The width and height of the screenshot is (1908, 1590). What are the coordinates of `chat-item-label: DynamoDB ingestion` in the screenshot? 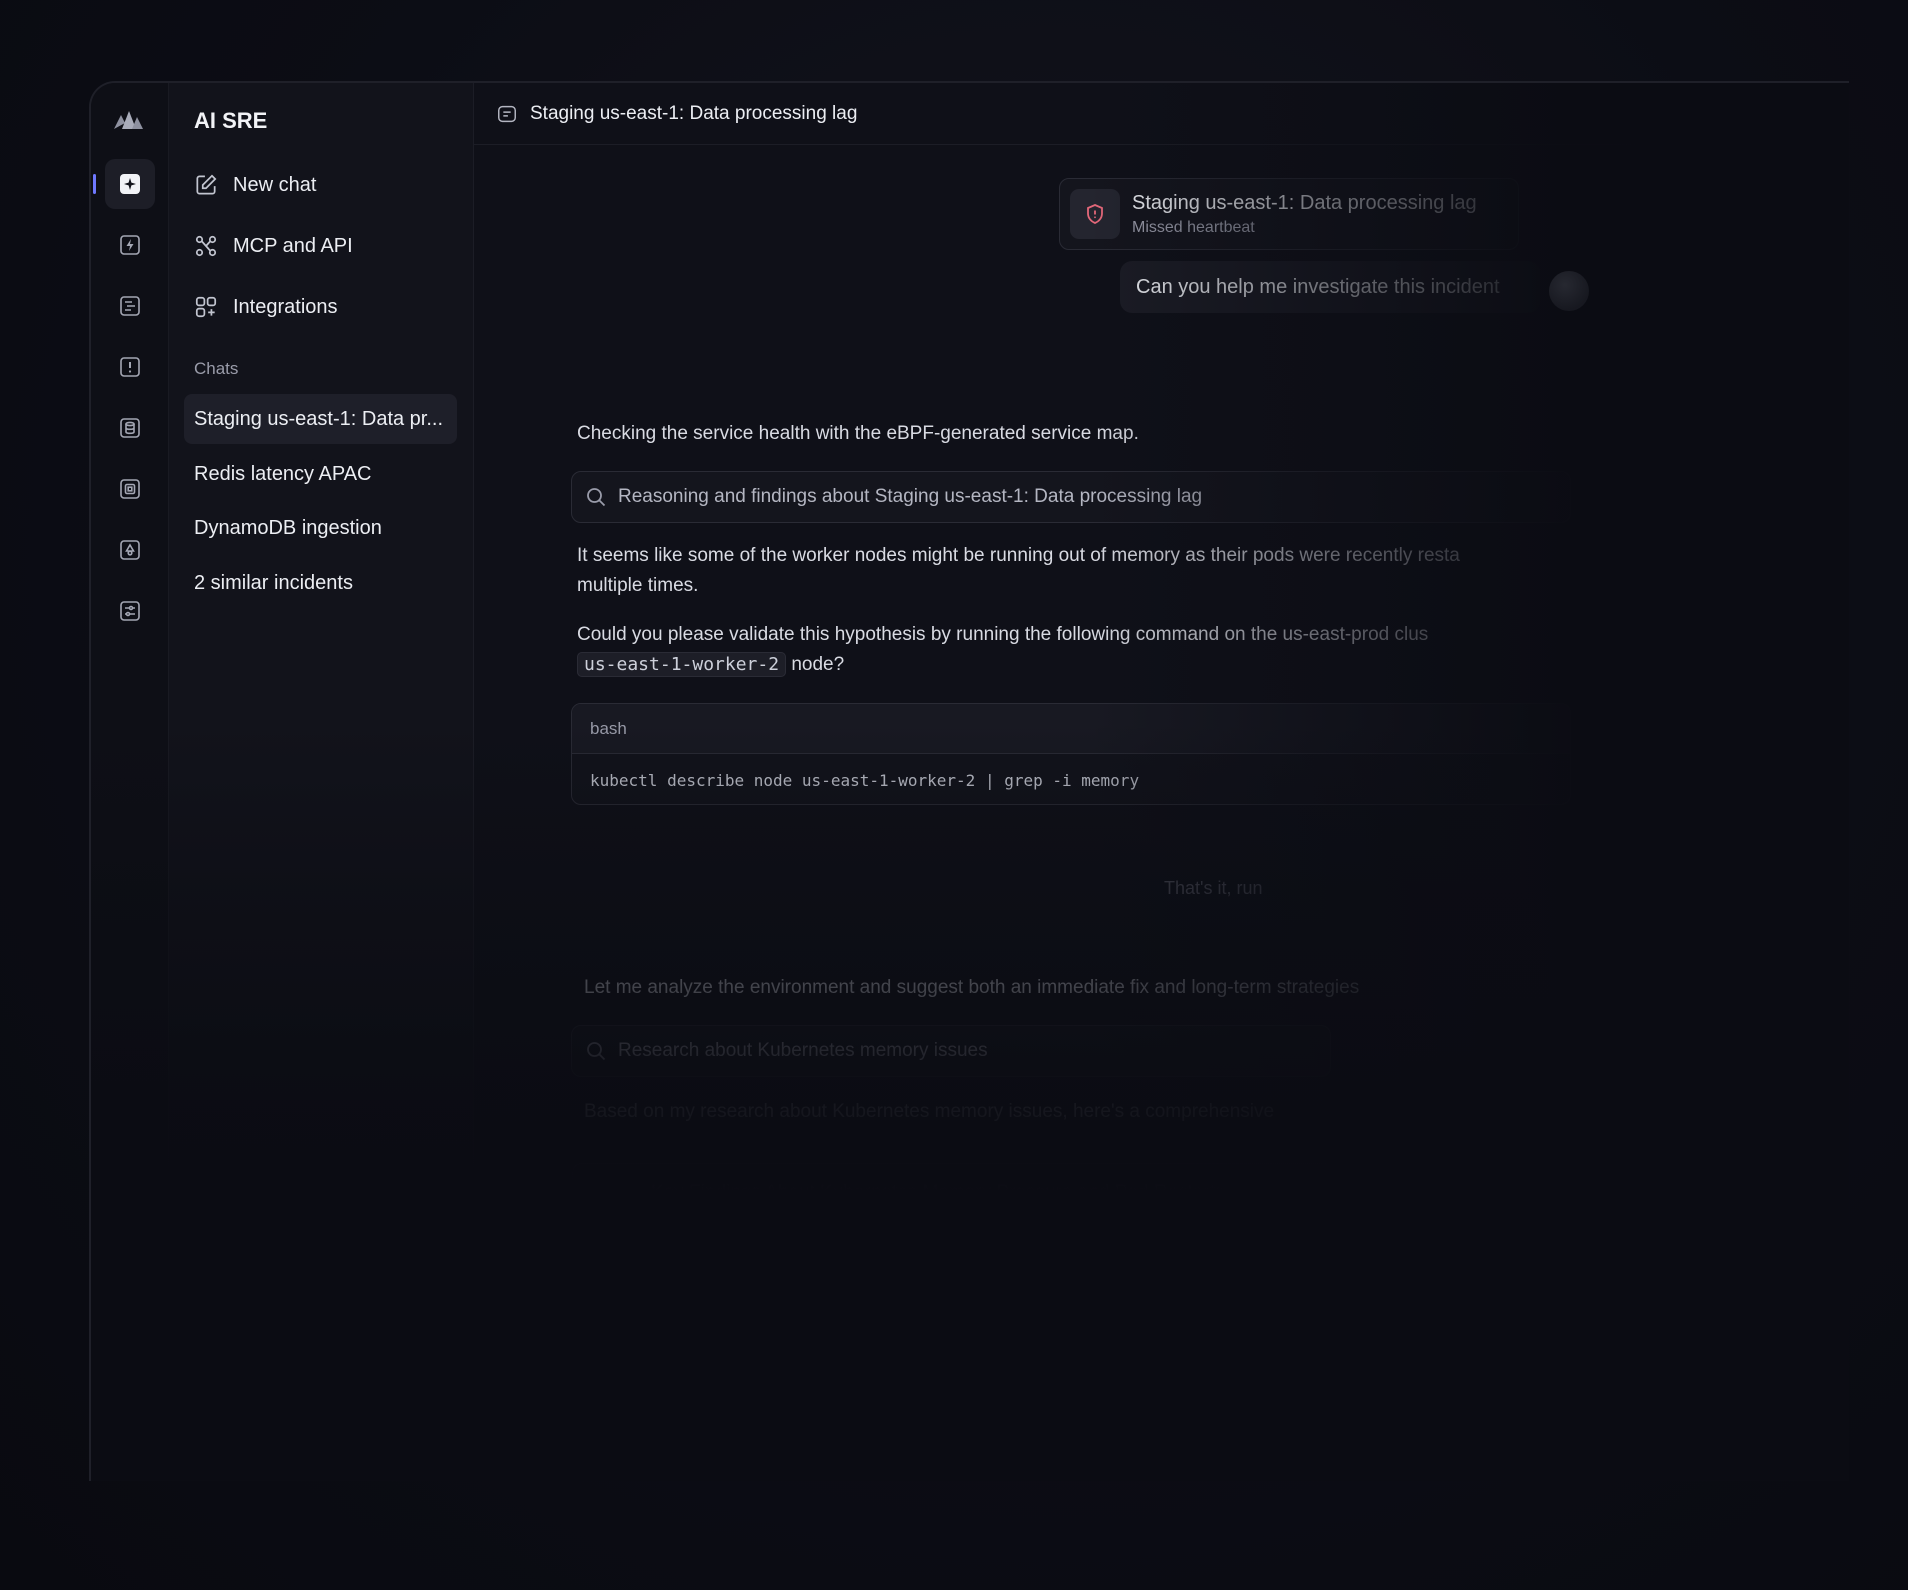 It's located at (288, 527).